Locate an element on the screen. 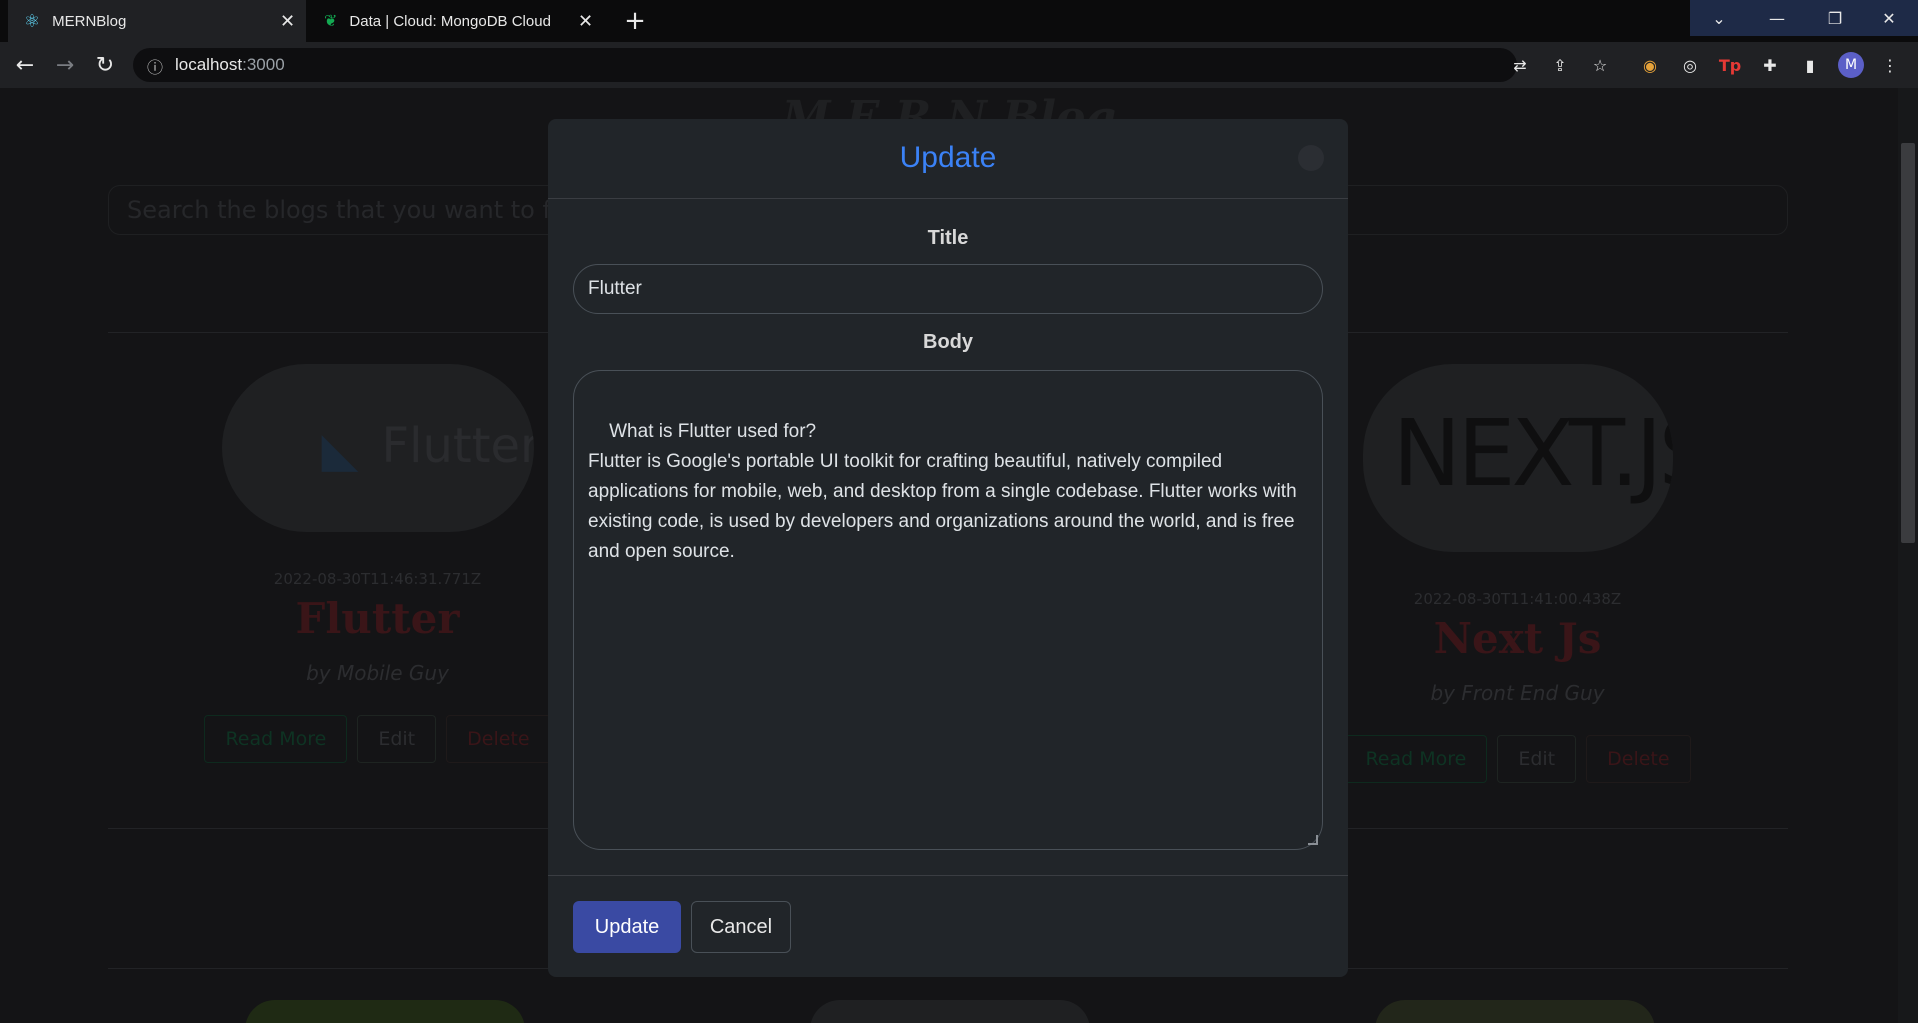 This screenshot has height=1023, width=1918. close-icon is located at coordinates (1311, 158).